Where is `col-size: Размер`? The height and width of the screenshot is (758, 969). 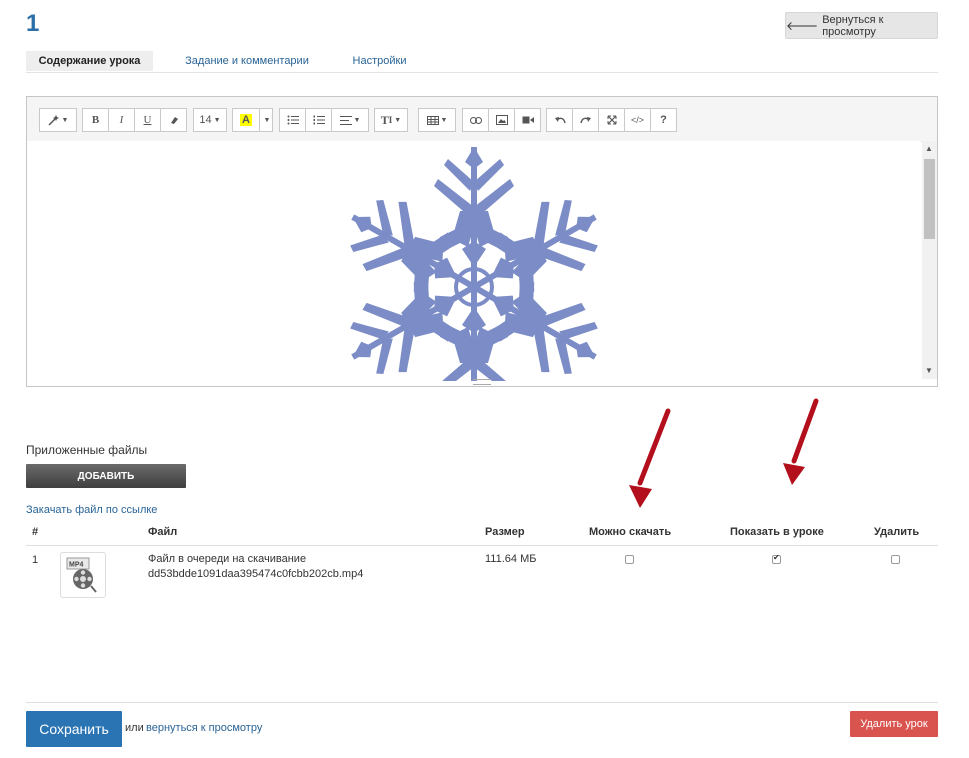 col-size: Размер is located at coordinates (505, 532).